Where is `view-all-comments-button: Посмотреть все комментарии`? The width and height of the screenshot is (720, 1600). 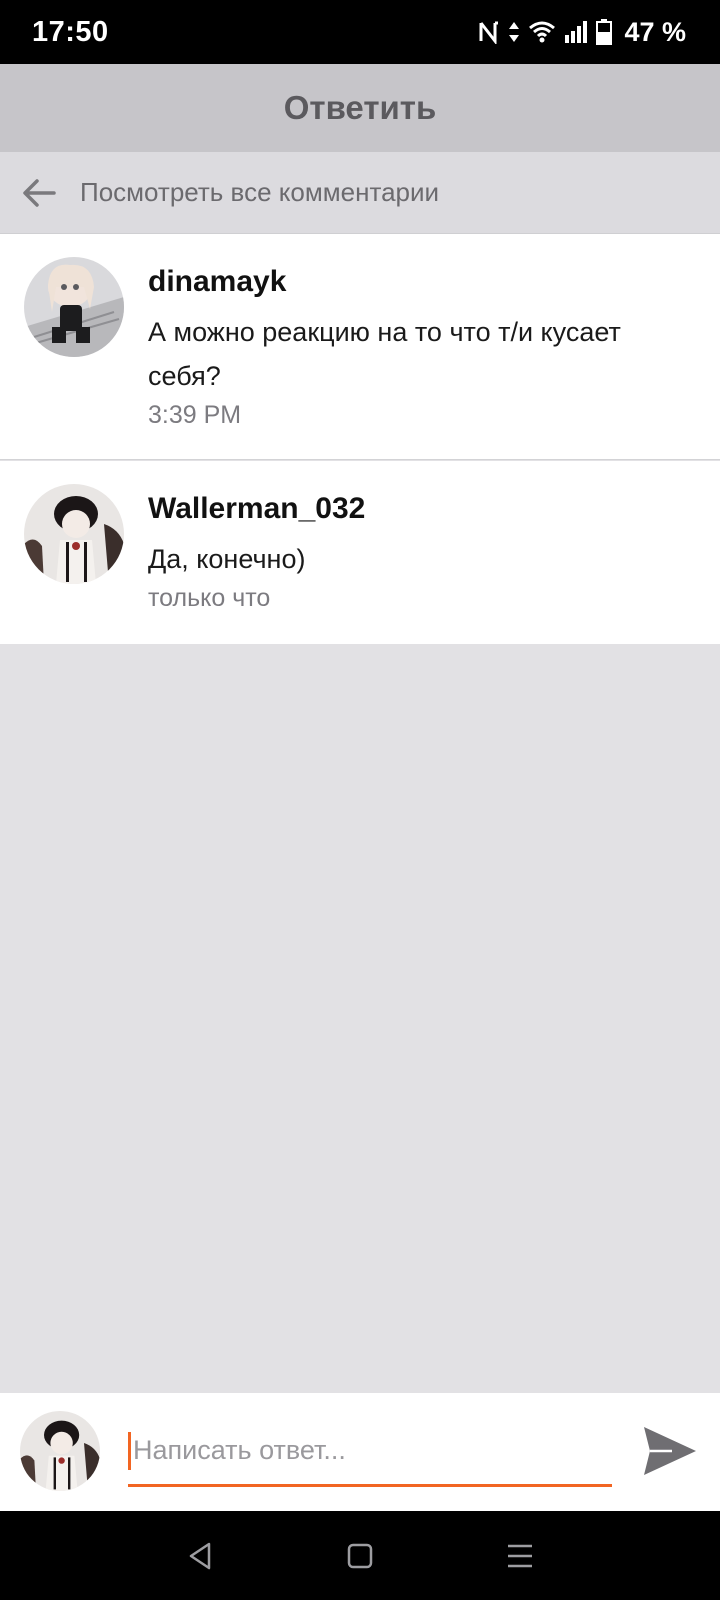 view-all-comments-button: Посмотреть все комментарии is located at coordinates (360, 193).